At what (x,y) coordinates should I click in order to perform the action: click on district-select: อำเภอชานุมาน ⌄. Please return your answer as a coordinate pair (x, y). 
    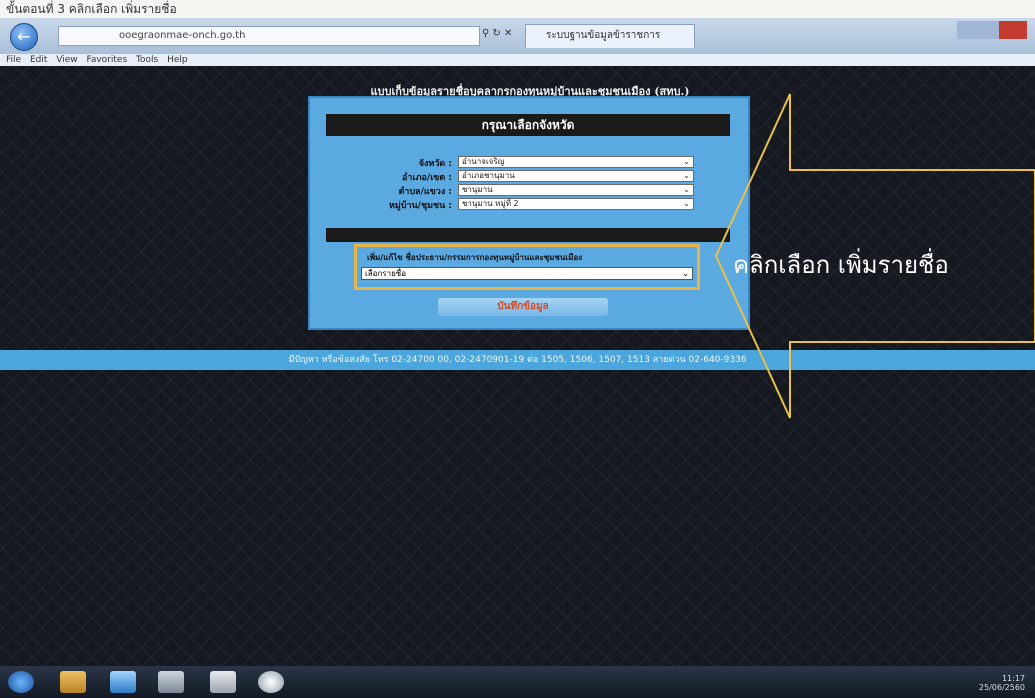
    Looking at the image, I should click on (576, 176).